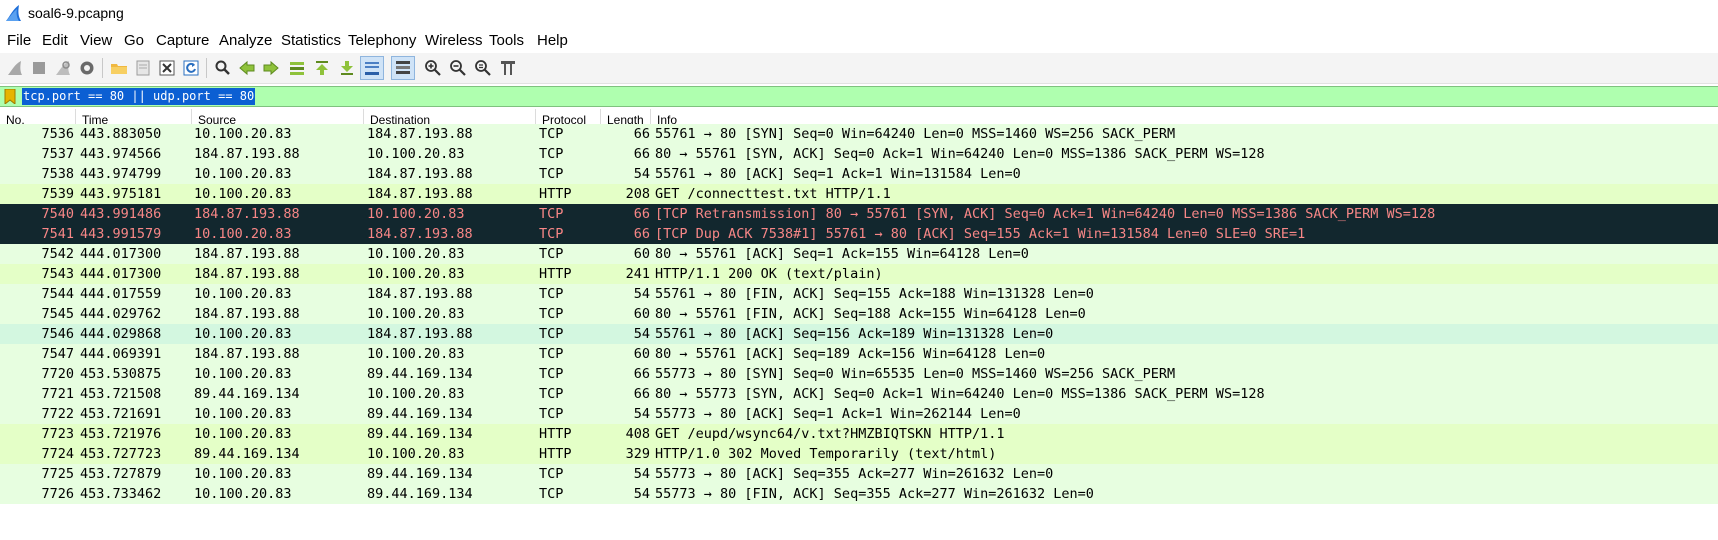 Image resolution: width=1718 pixels, height=540 pixels. Describe the element at coordinates (10, 96) in the screenshot. I see `bookmark-icon` at that location.